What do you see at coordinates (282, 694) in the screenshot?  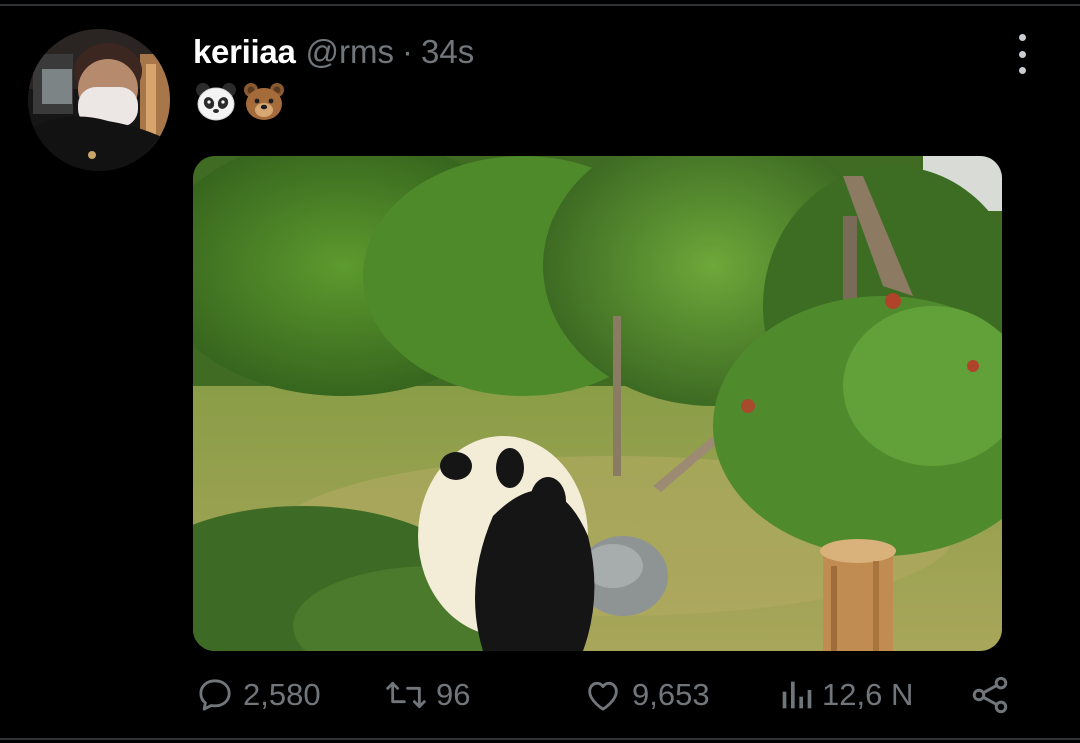 I see `reply-count: 2,580` at bounding box center [282, 694].